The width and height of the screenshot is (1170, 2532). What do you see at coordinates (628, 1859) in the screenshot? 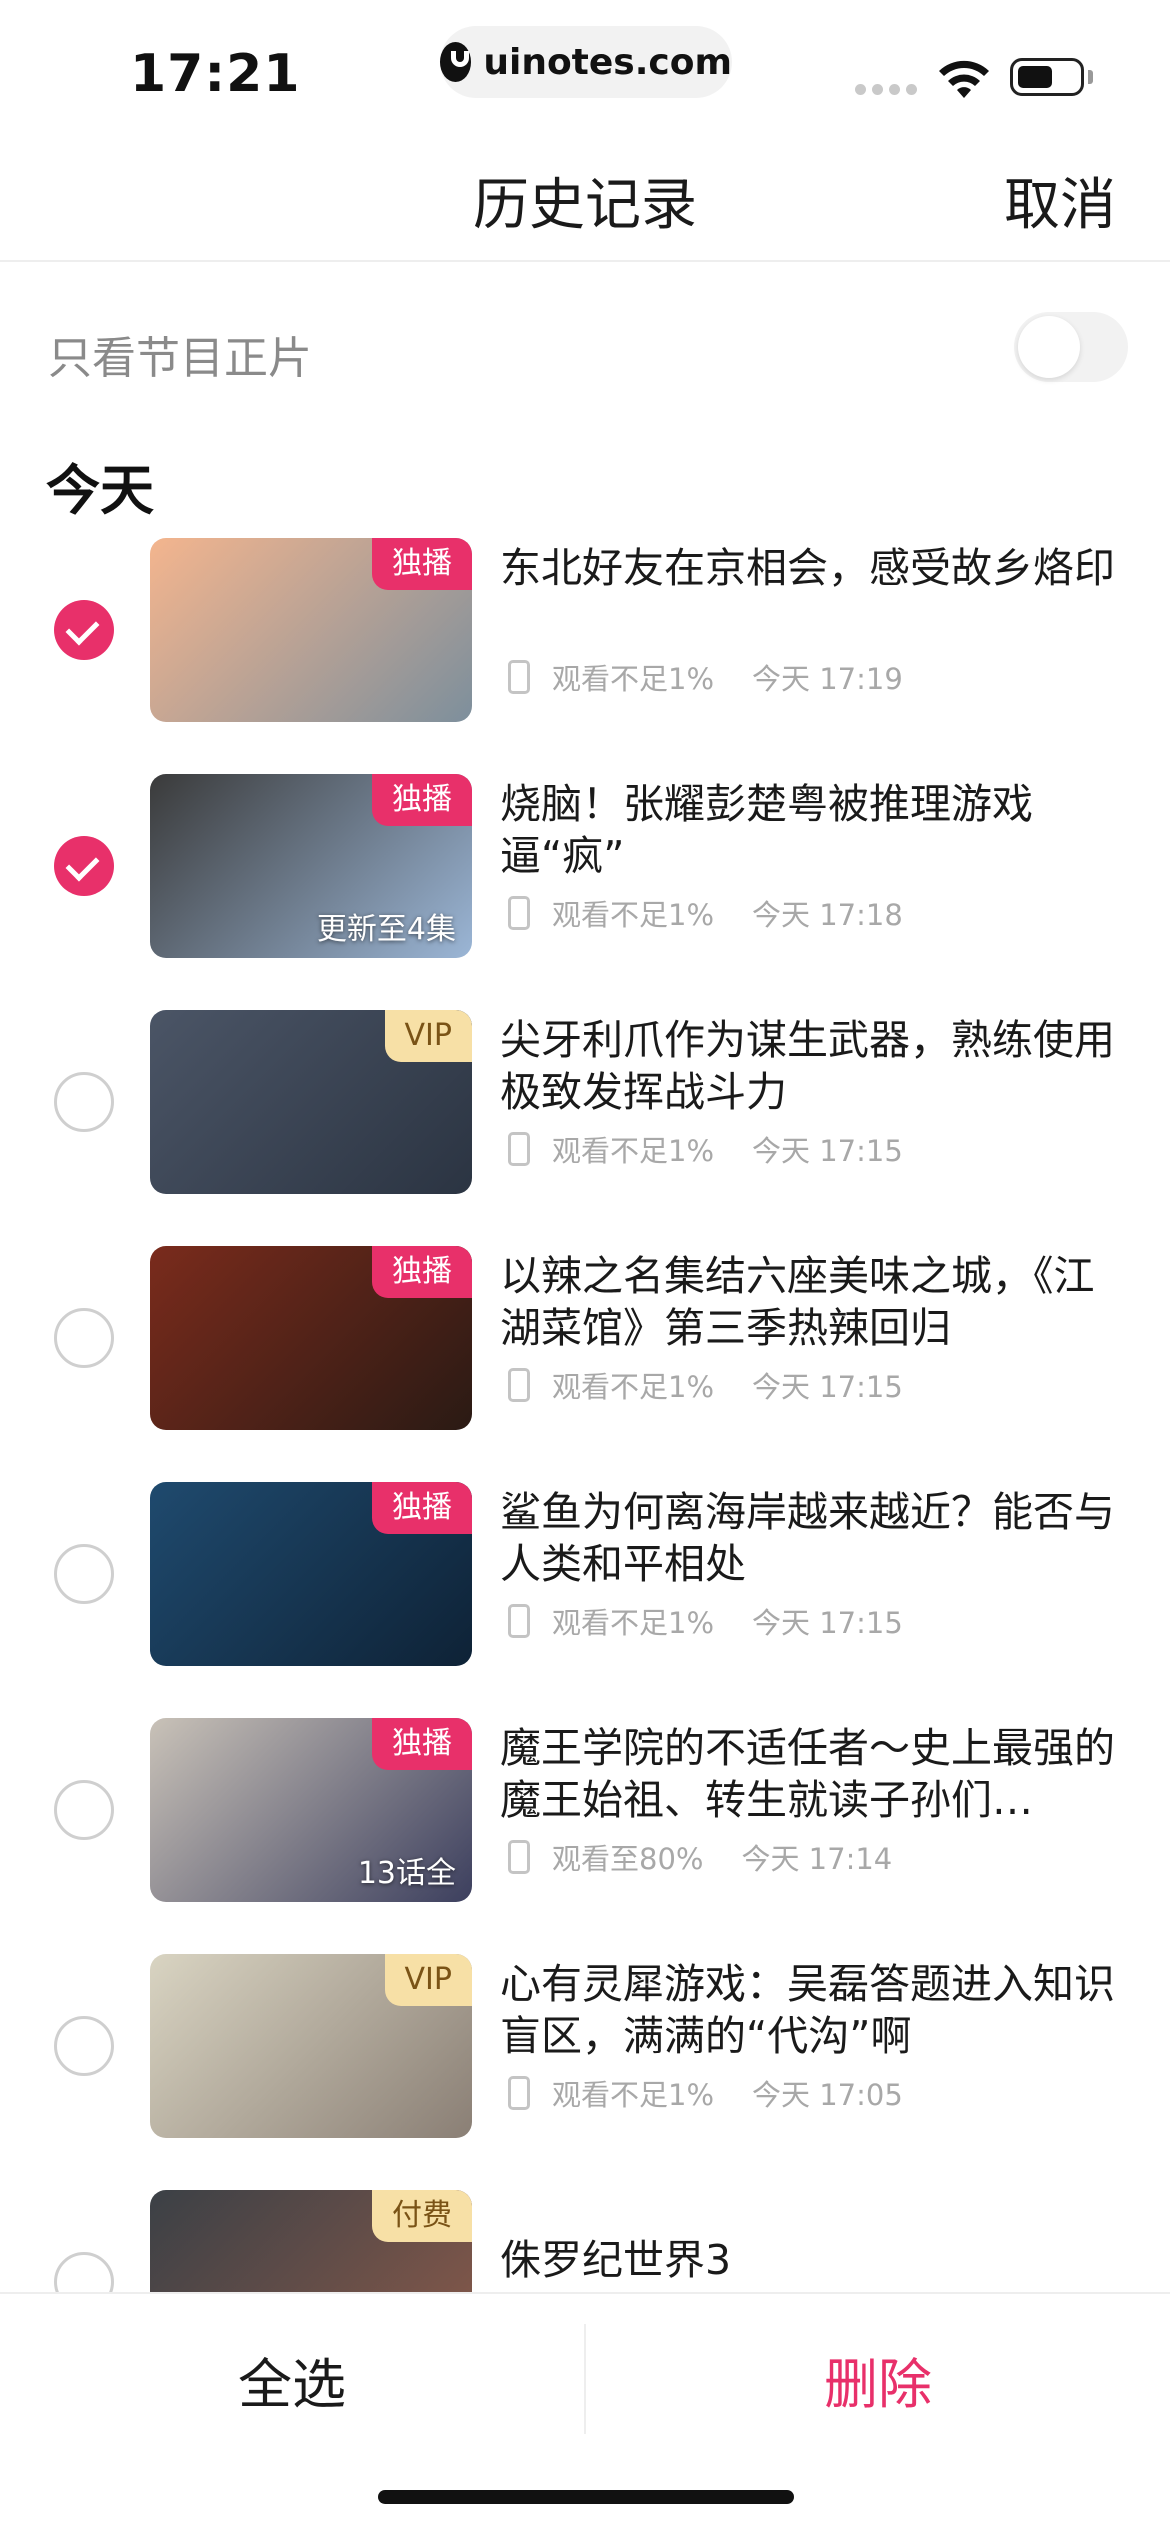
I see `watch-progress: 观看至80%` at bounding box center [628, 1859].